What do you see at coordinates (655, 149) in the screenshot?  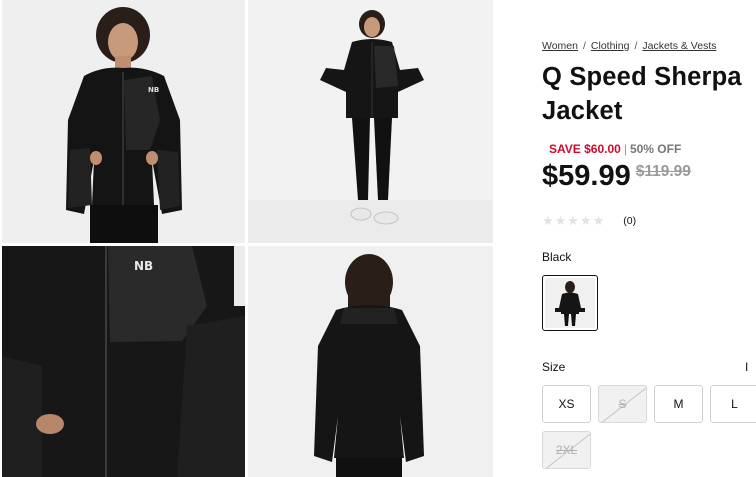 I see `discount-percent: 50% OFF` at bounding box center [655, 149].